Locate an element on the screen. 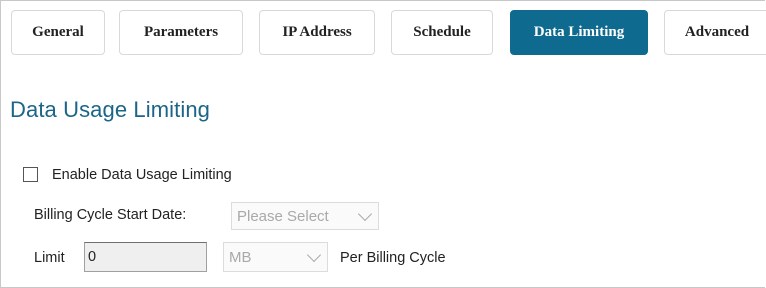 The width and height of the screenshot is (766, 288). billing-cycle-select-value: Please Select is located at coordinates (283, 216).